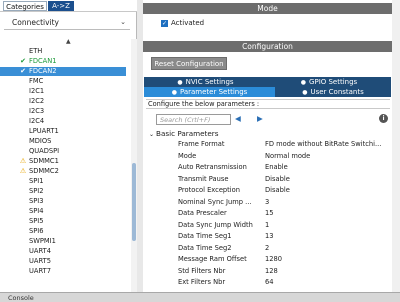 The width and height of the screenshot is (400, 302). What do you see at coordinates (63, 101) in the screenshot?
I see `peripheral-item: I2C2` at bounding box center [63, 101].